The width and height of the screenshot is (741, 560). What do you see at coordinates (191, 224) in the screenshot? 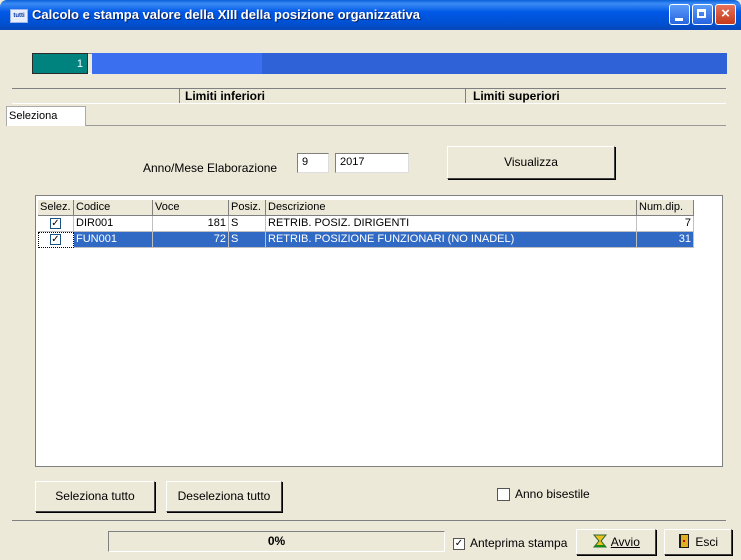
I see `voce-cell: 181` at bounding box center [191, 224].